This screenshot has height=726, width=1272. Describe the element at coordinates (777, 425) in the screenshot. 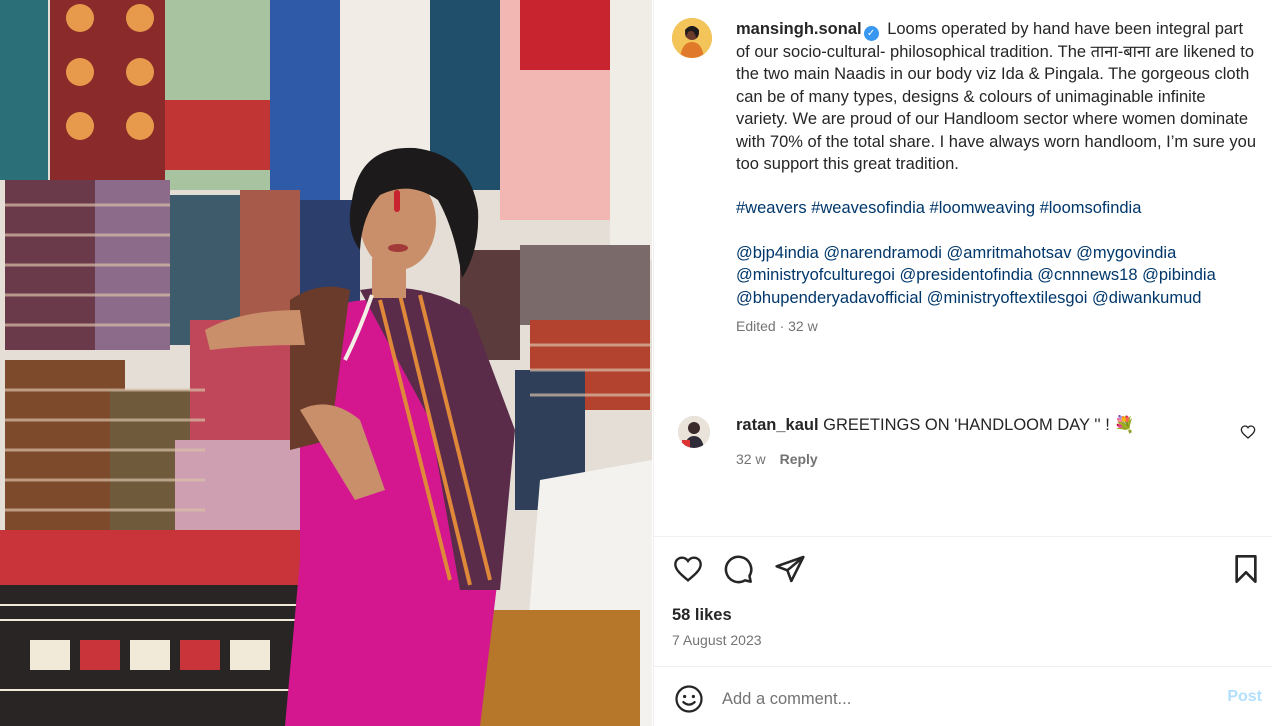

I see `commenter-username: ratan_kaul` at that location.